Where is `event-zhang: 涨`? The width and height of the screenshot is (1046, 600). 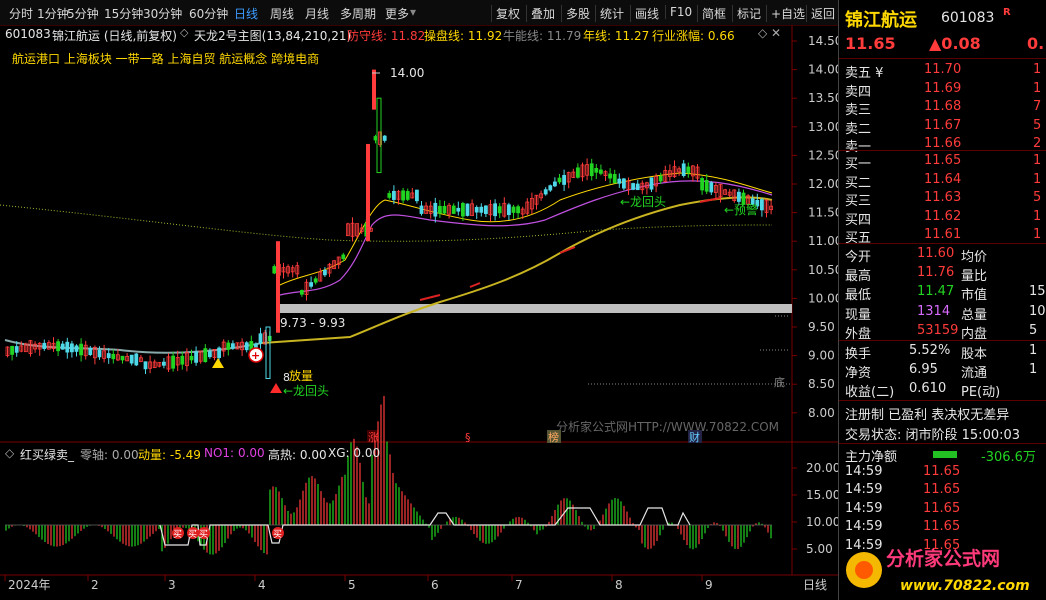
event-zhang: 涨 is located at coordinates (373, 437).